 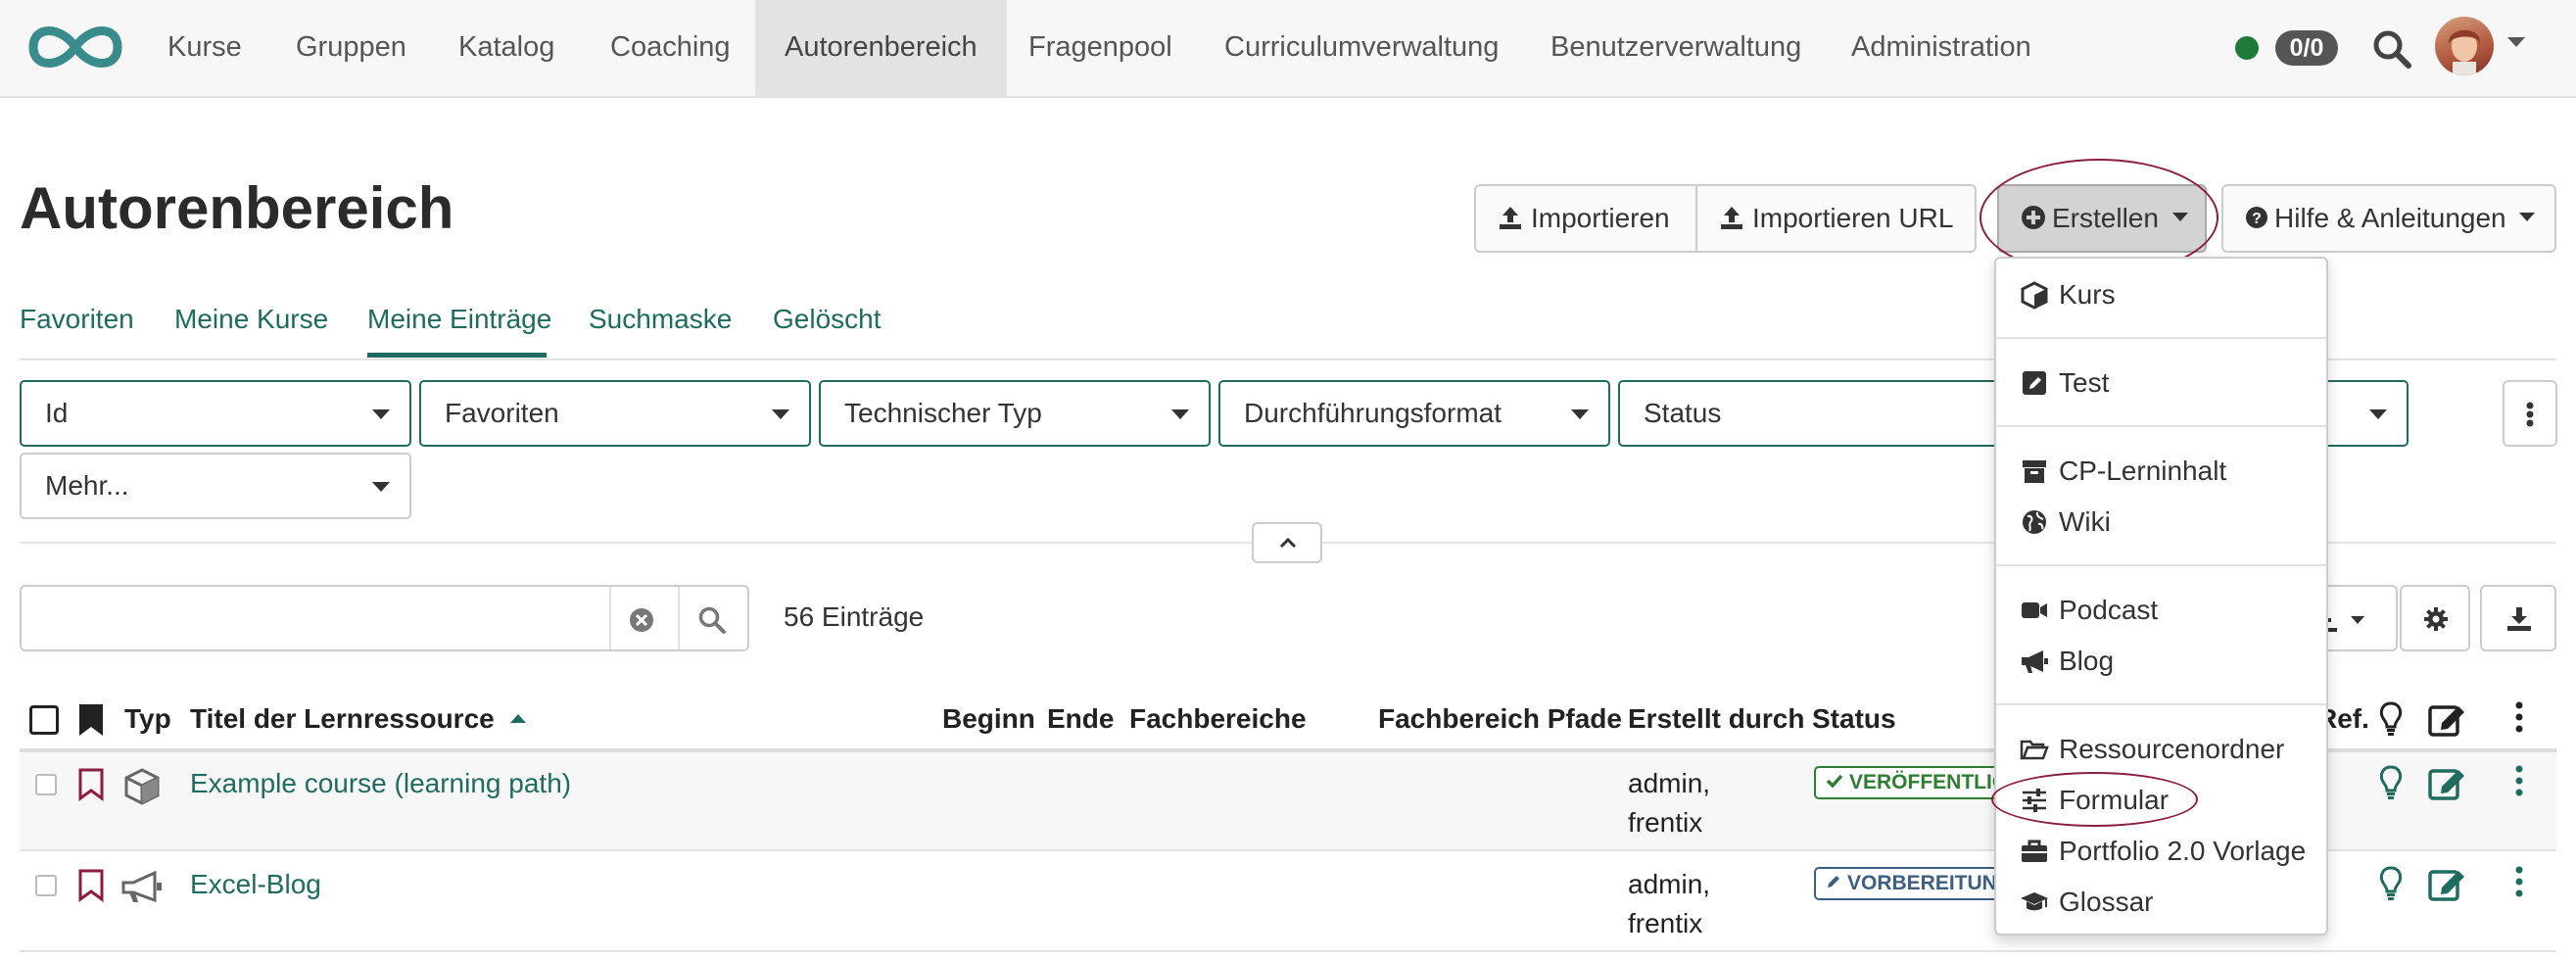 What do you see at coordinates (215, 413) in the screenshot?
I see `filter-id: Id` at bounding box center [215, 413].